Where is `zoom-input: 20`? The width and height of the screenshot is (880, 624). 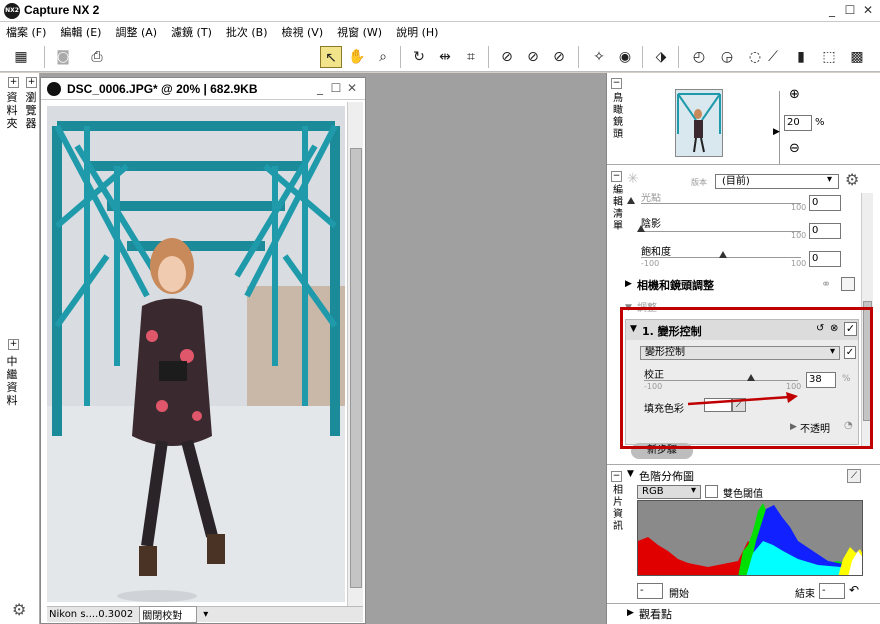
zoom-input: 20 is located at coordinates (798, 123).